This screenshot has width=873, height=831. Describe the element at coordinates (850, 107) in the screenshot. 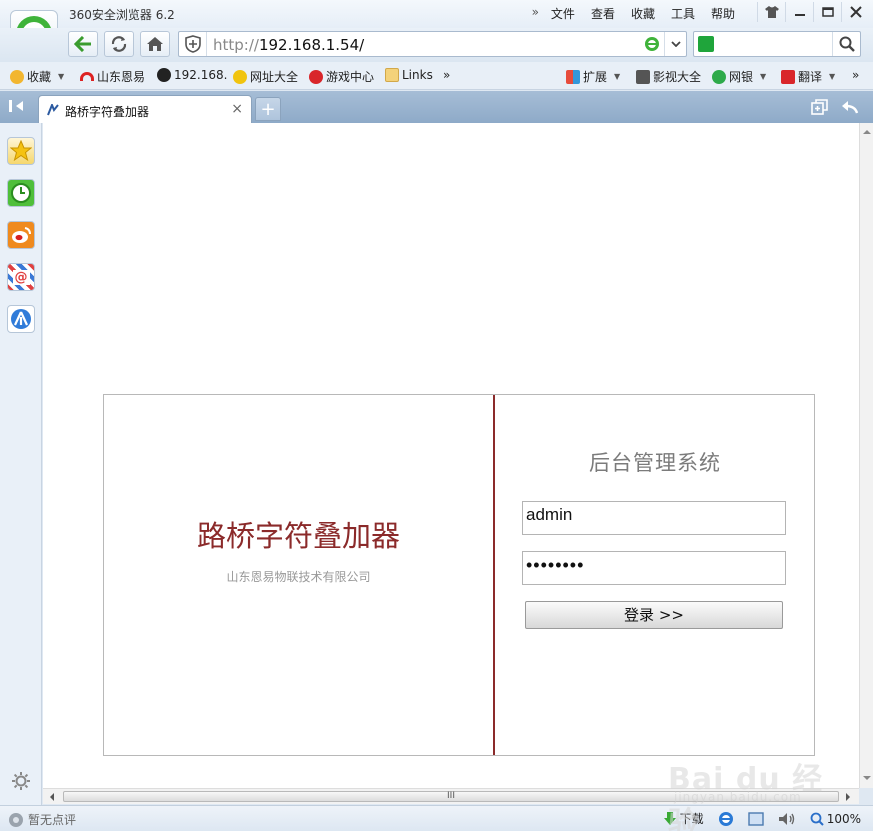

I see `undo-close-icon` at that location.